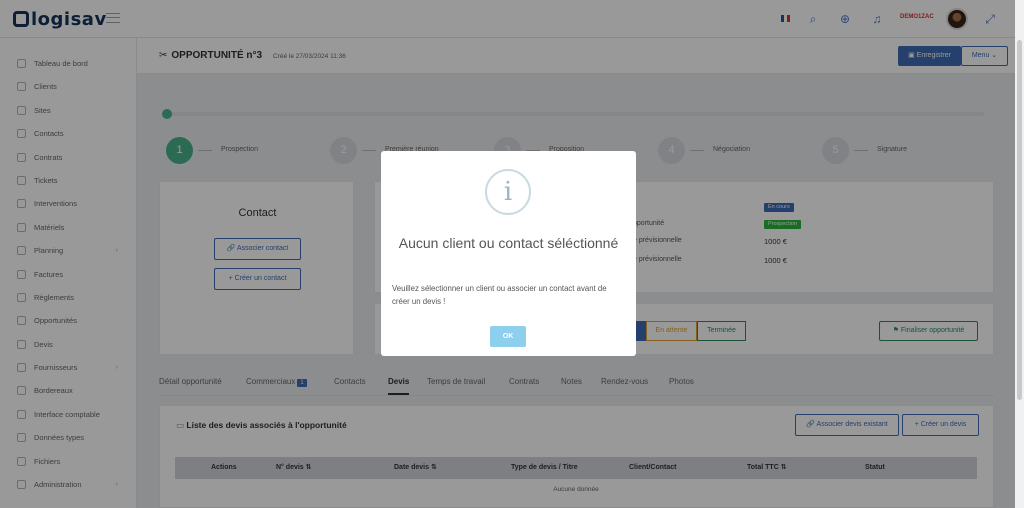  Describe the element at coordinates (508, 243) in the screenshot. I see `dialog-title: Aucun client ou contact séléctionné` at that location.